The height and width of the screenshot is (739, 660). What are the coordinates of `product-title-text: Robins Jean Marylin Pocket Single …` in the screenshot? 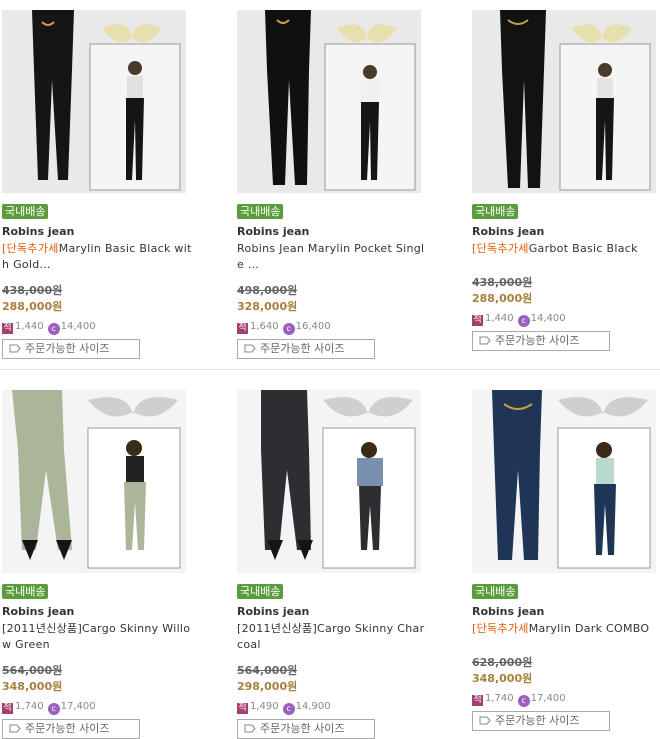 It's located at (331, 256).